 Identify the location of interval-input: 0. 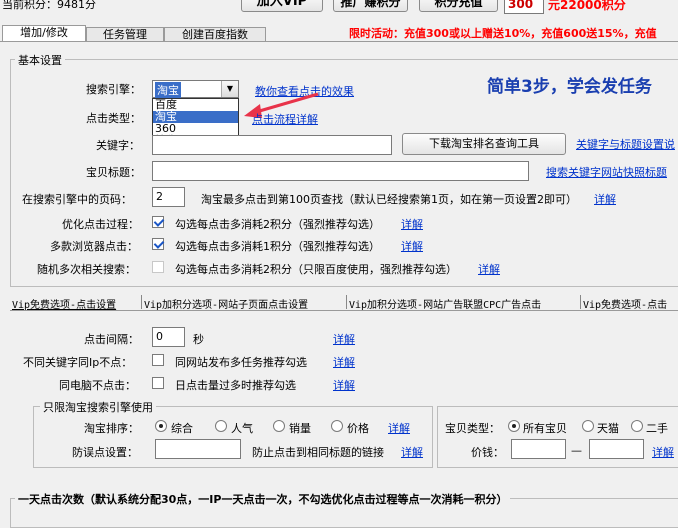
(168, 337).